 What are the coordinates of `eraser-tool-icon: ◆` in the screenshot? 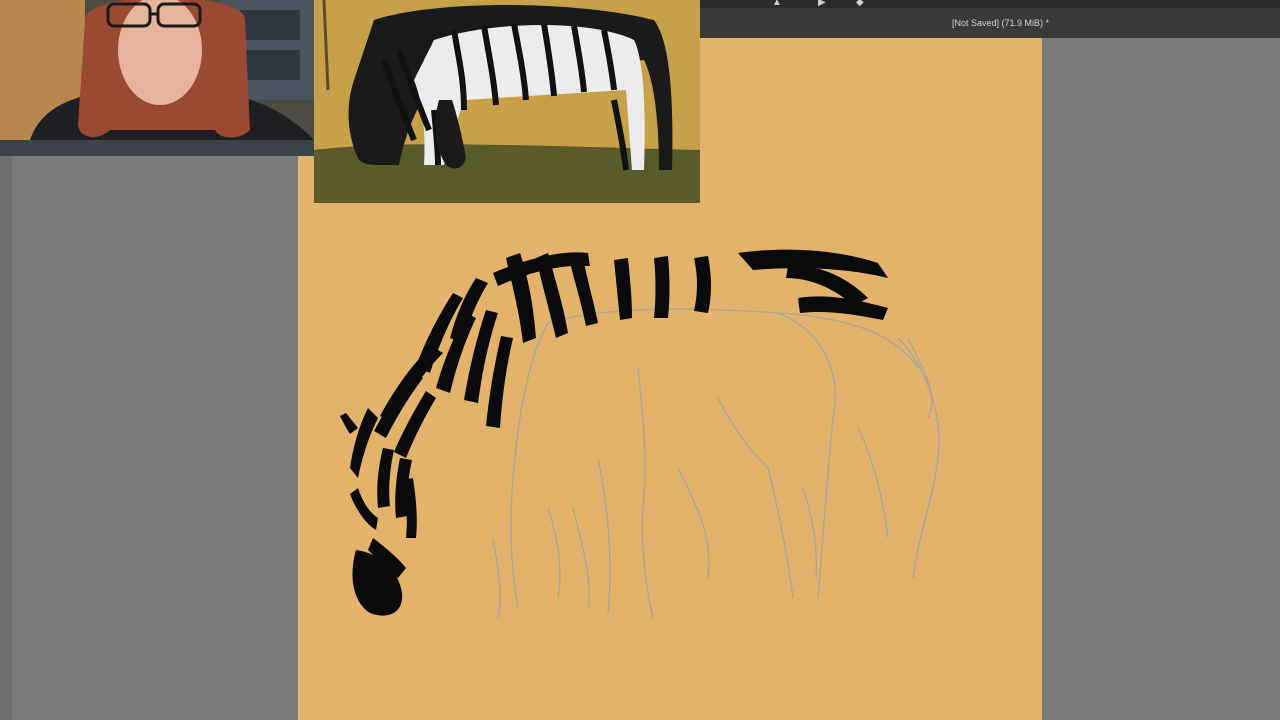 It's located at (860, 4).